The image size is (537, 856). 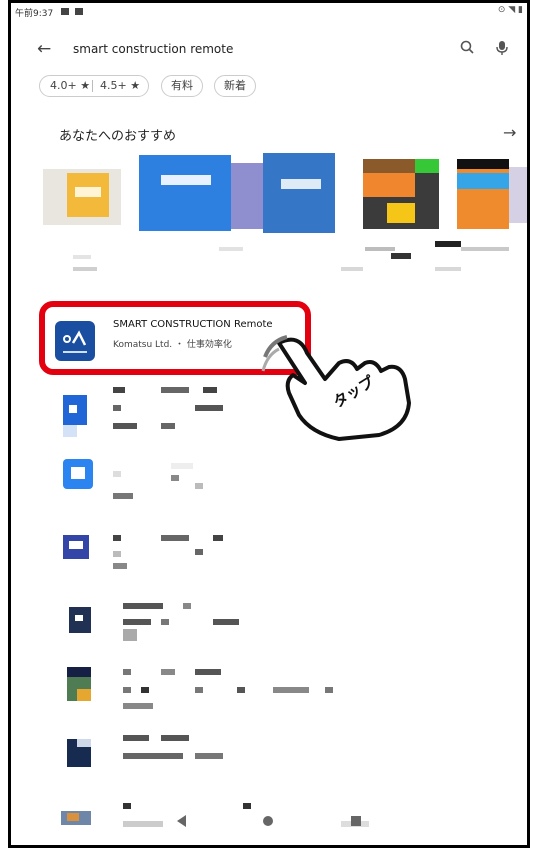 I want to click on result-3-text, so click(x=117, y=474).